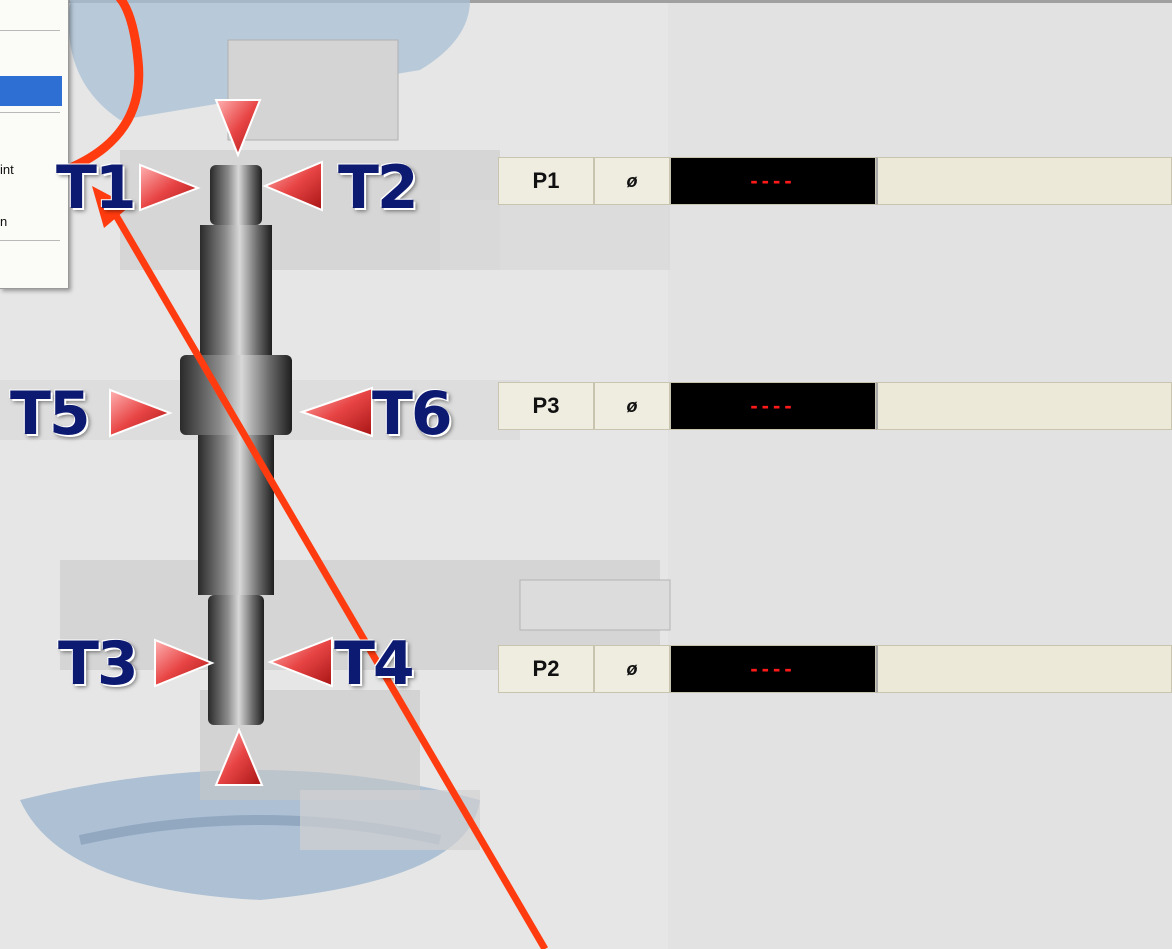  I want to click on tag-t5: T5, so click(50, 414).